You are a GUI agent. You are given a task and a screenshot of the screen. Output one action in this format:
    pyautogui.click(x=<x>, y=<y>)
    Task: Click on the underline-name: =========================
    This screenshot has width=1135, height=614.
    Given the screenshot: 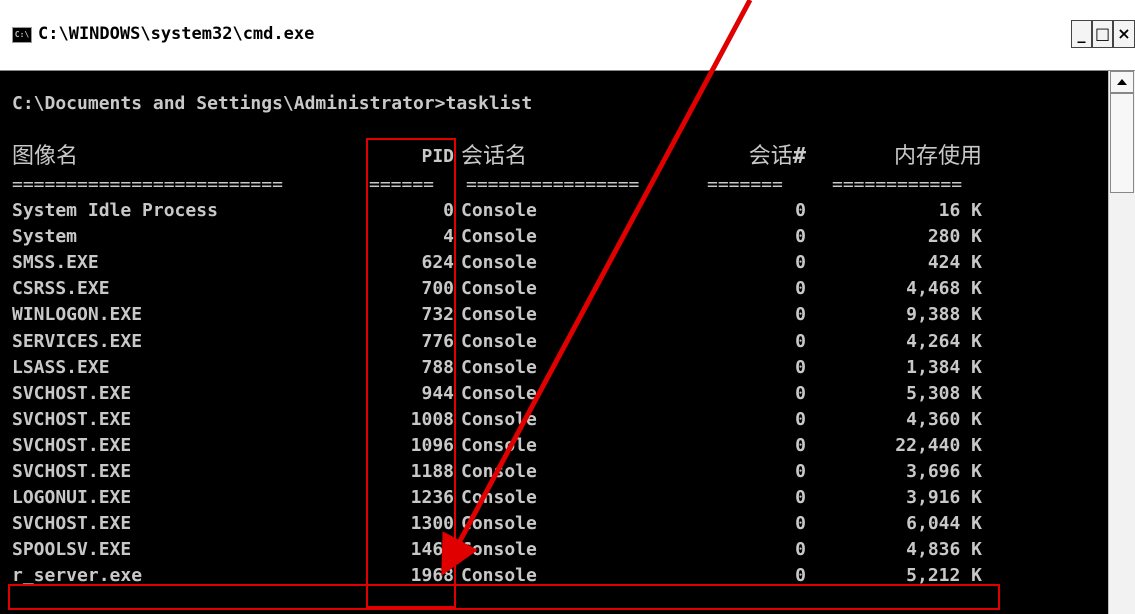 What is the action you would take?
    pyautogui.click(x=147, y=184)
    